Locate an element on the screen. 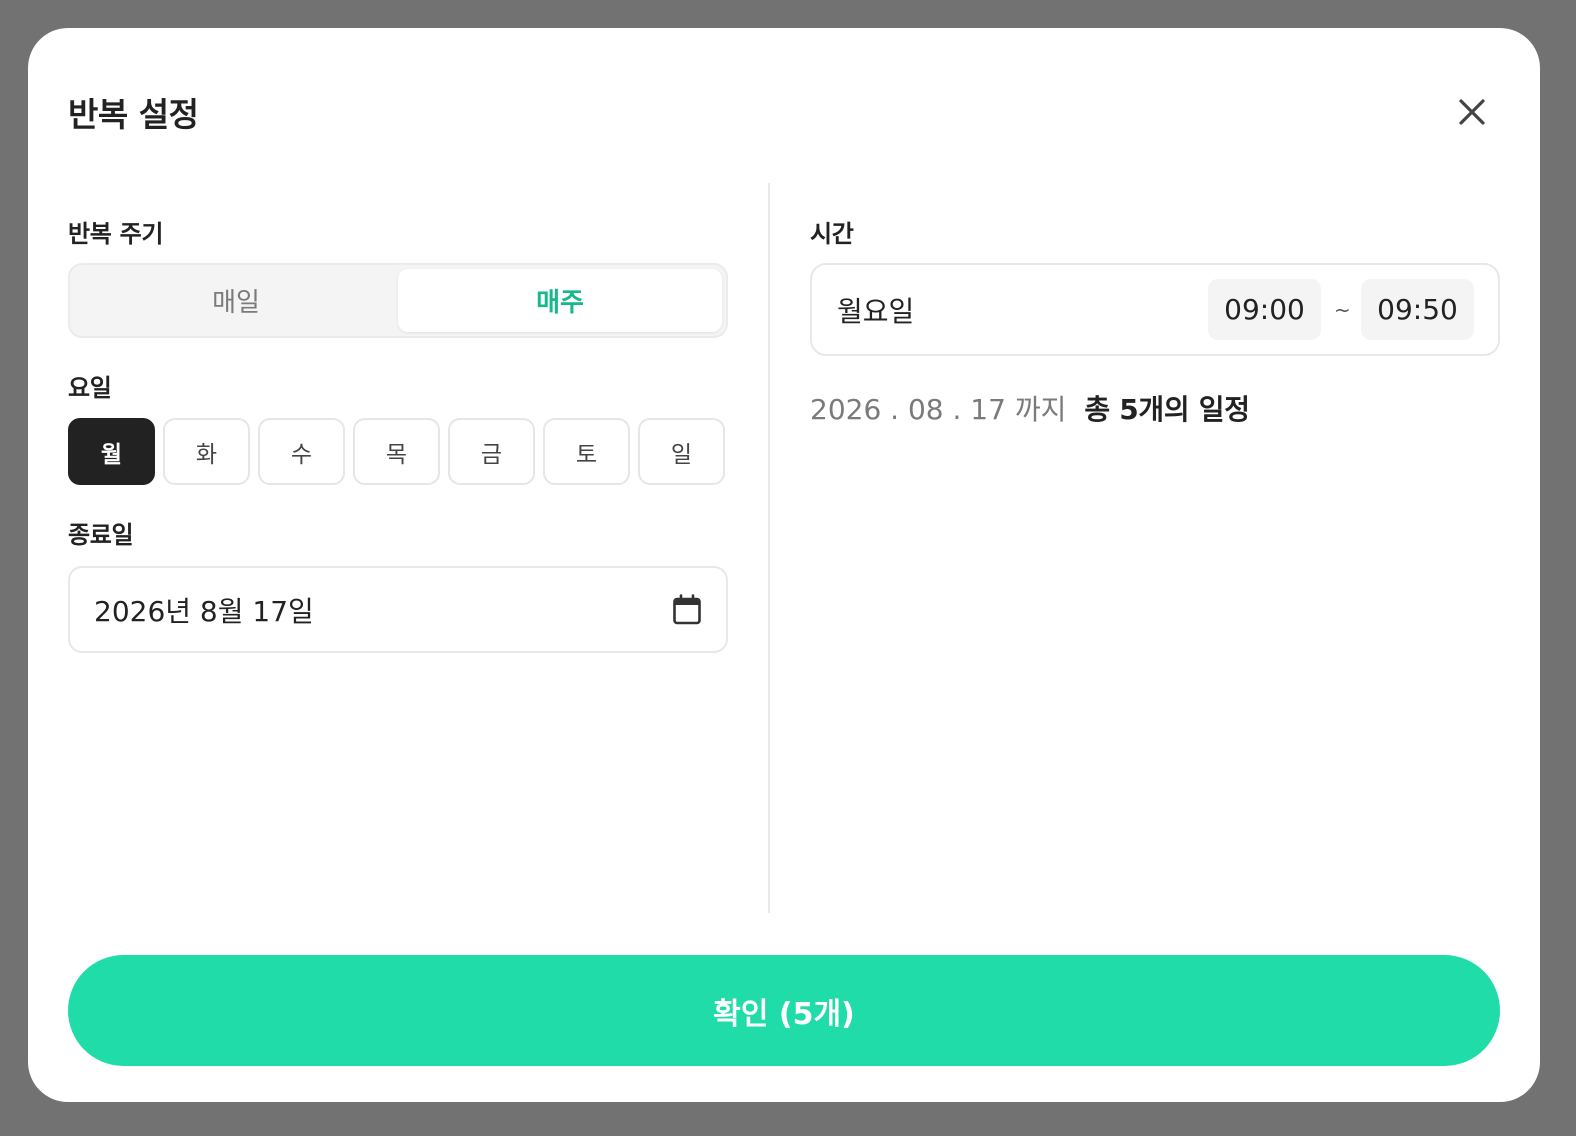  summary-until: 2026 . 08 . 17 까지 is located at coordinates (938, 409).